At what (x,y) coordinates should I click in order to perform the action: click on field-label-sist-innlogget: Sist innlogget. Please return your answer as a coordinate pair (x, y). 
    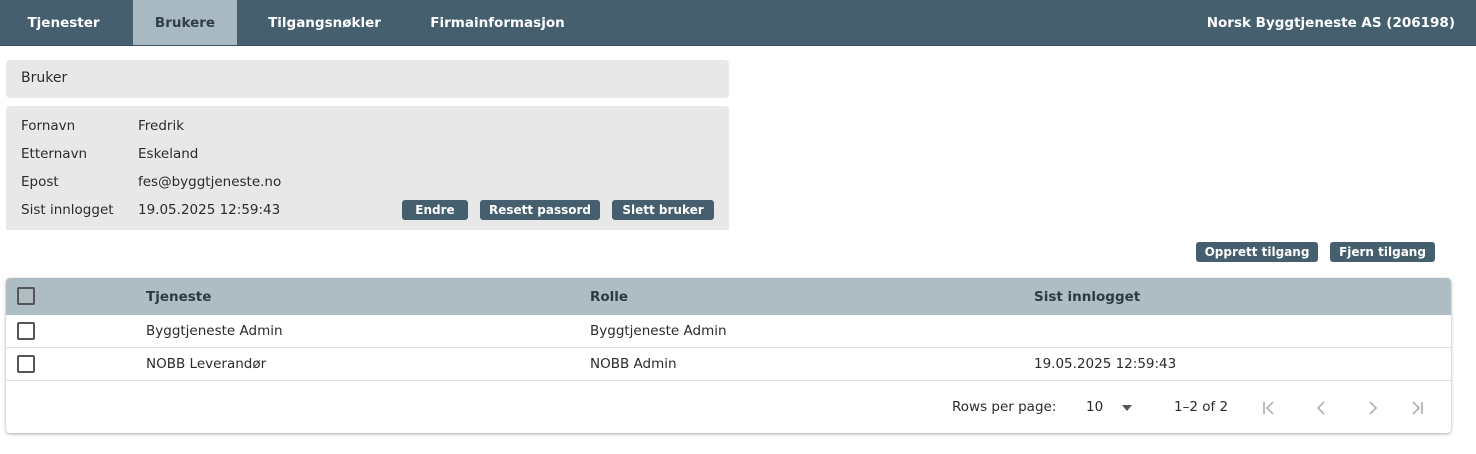
    Looking at the image, I should click on (67, 210).